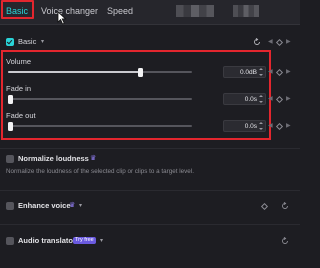 This screenshot has height=268, width=320. I want to click on fade-in-value-field: 0.0s, so click(244, 99).